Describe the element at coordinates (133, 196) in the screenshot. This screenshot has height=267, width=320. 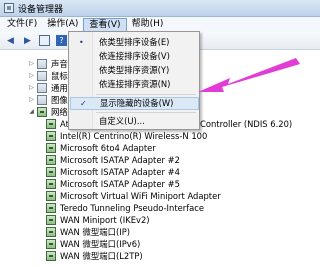
I see `list-item: Microsoft Virtual WiFi Miniport Adapter` at that location.